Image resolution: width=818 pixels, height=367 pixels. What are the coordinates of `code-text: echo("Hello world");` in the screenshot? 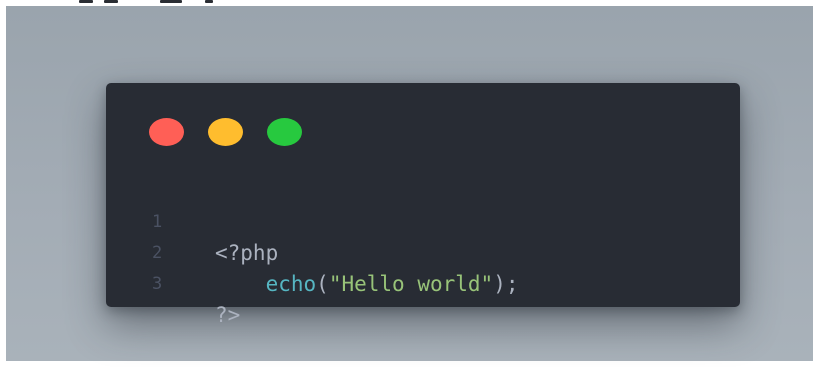 It's located at (367, 284).